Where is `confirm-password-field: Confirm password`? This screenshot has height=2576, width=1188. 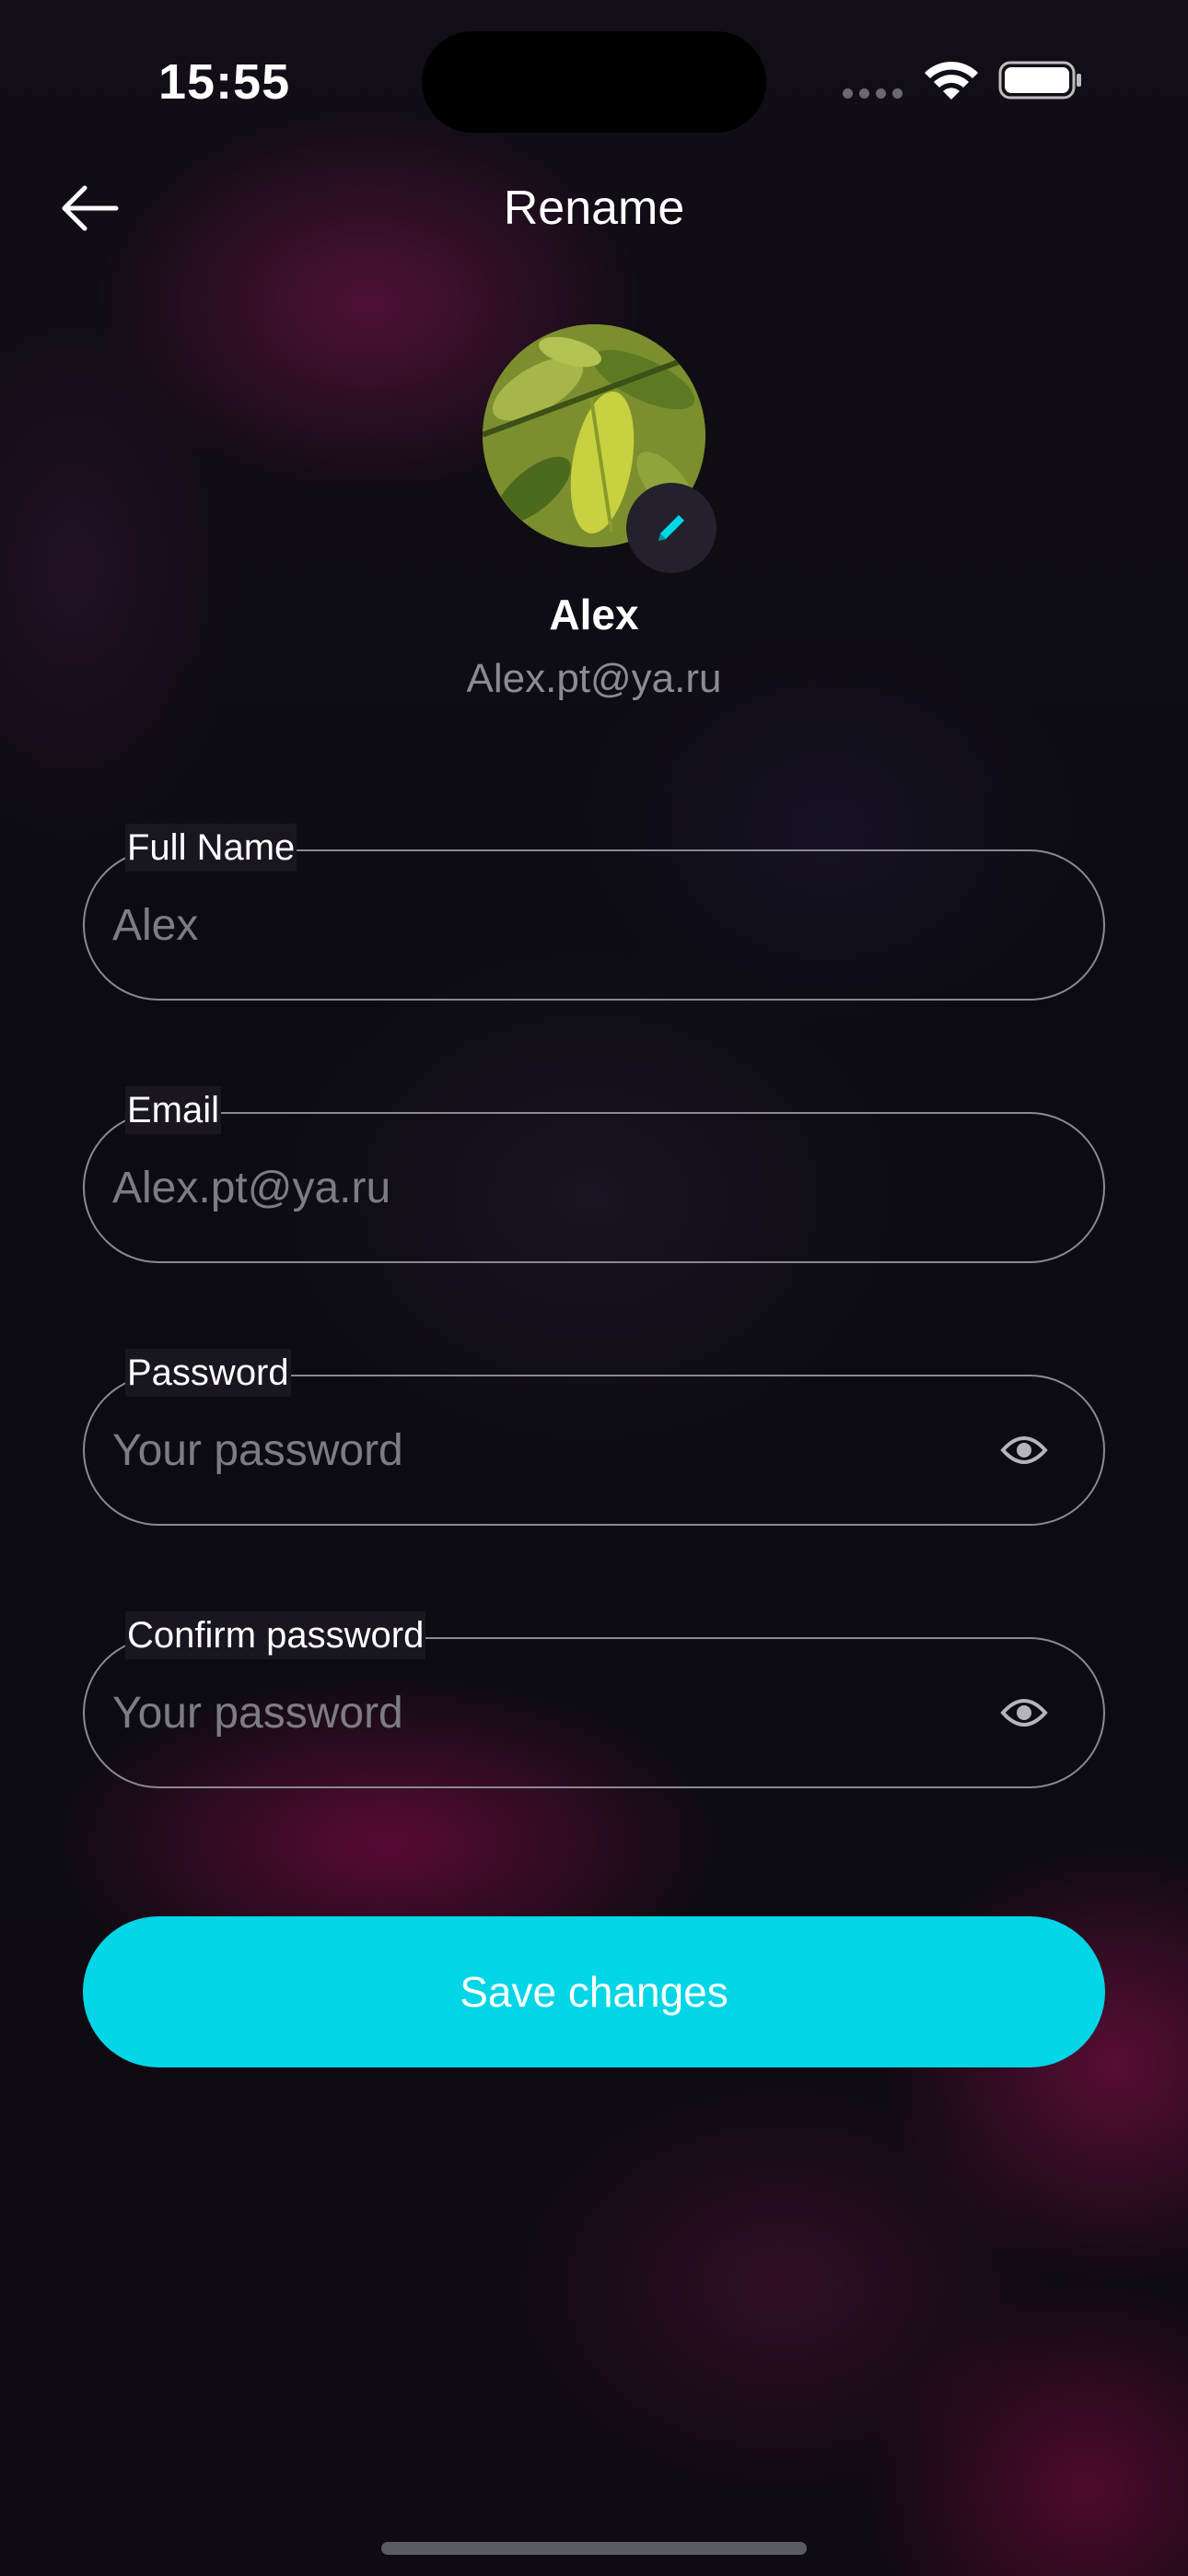 confirm-password-field: Confirm password is located at coordinates (594, 1699).